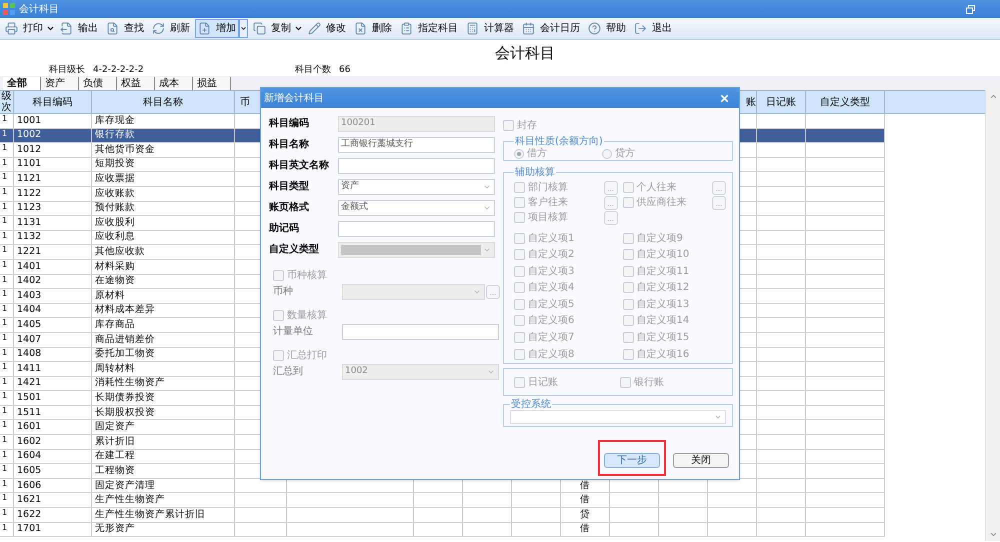 The width and height of the screenshot is (1000, 542). What do you see at coordinates (79, 28) in the screenshot?
I see `toolbar-button: 输出` at bounding box center [79, 28].